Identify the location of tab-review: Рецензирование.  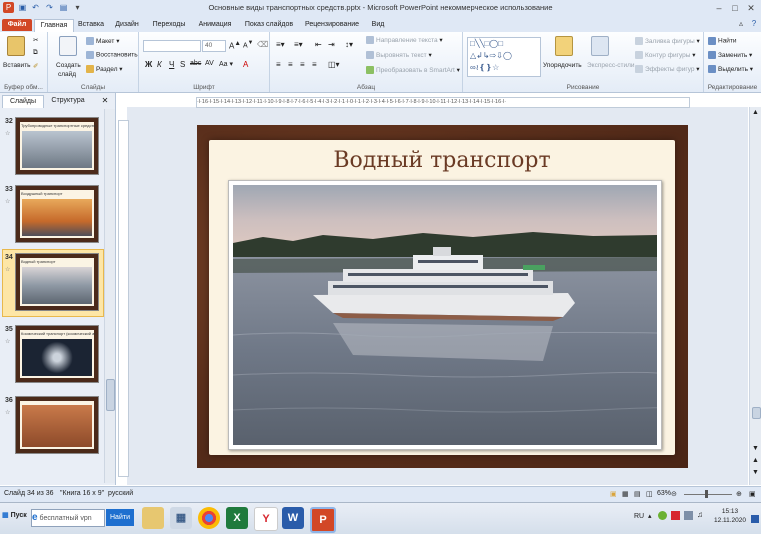
(332, 25).